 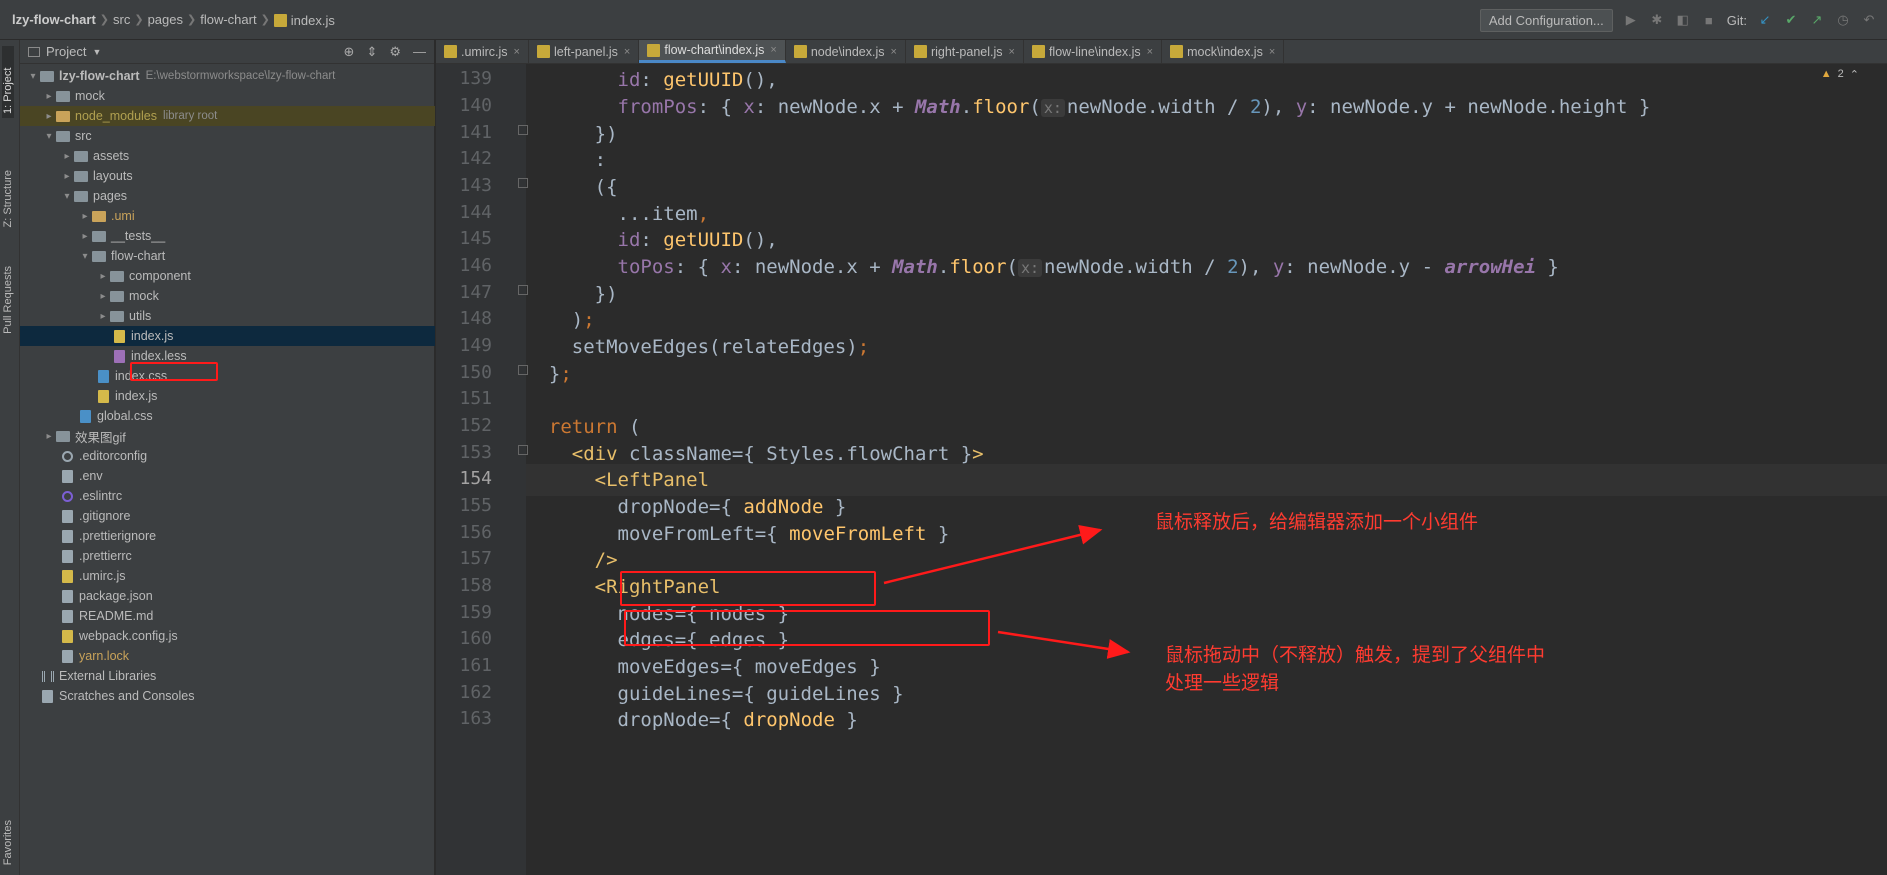 I want to click on code-token: : {, so click(x=720, y=107).